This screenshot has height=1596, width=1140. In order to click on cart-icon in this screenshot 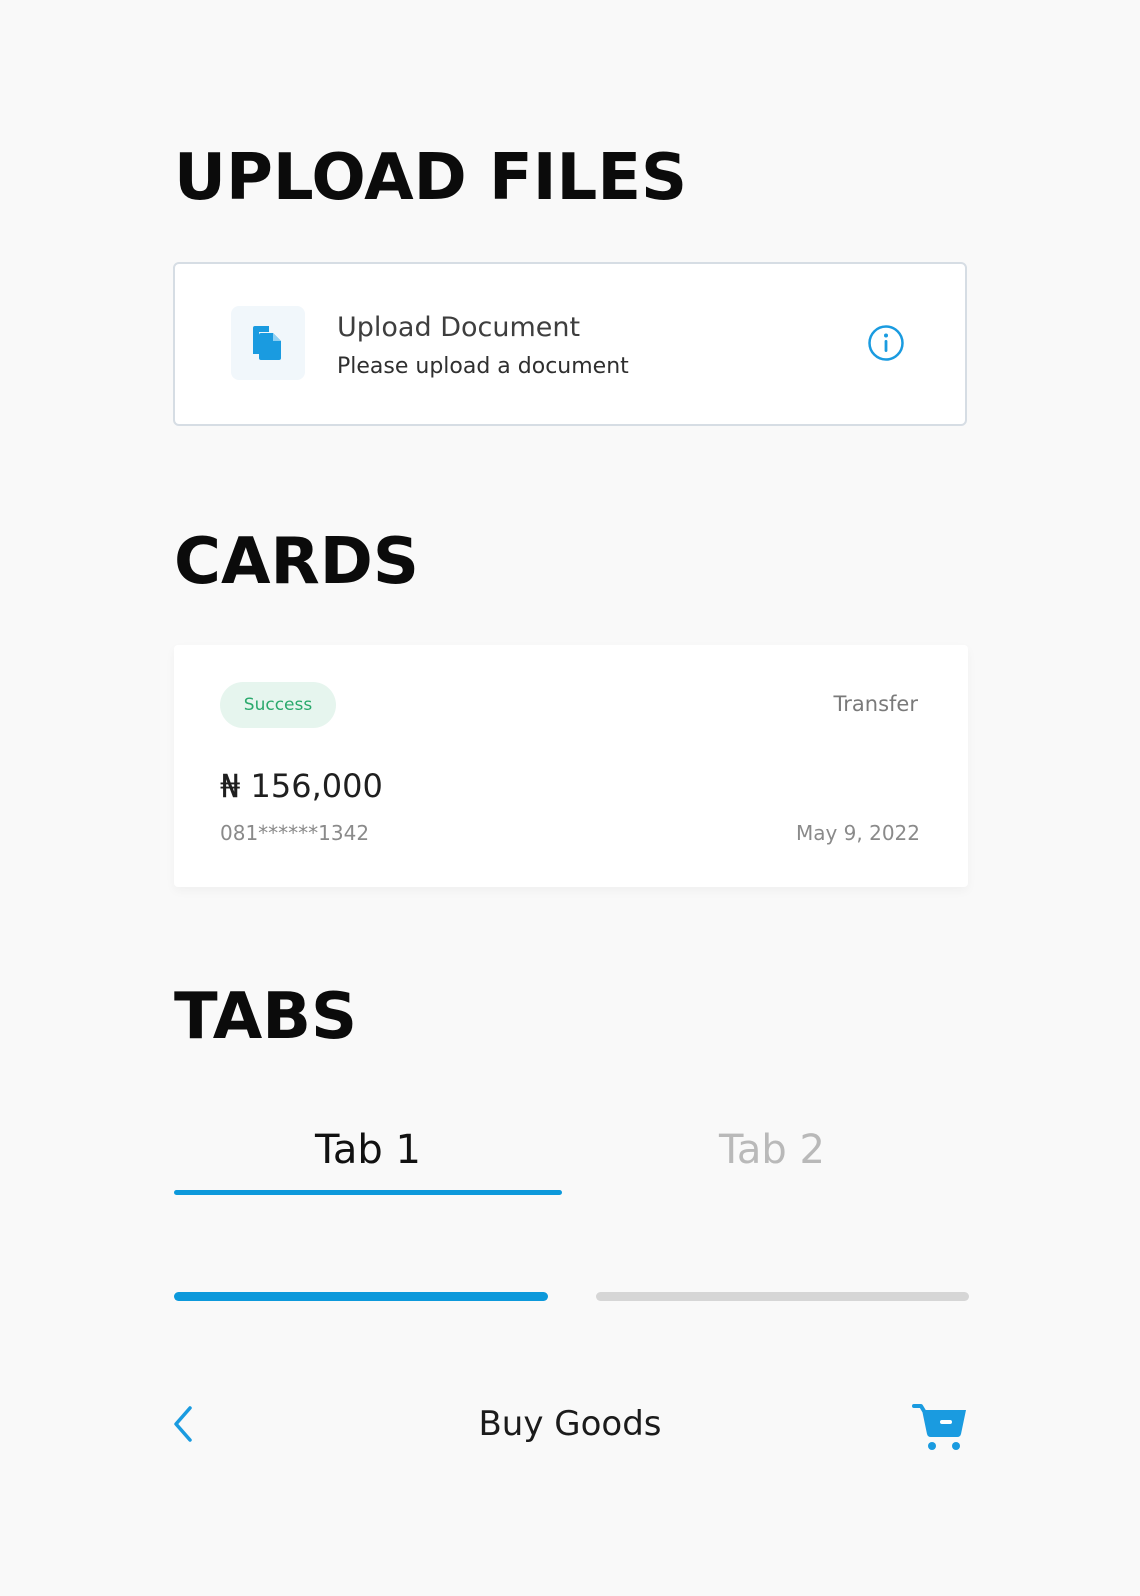, I will do `click(940, 1427)`.